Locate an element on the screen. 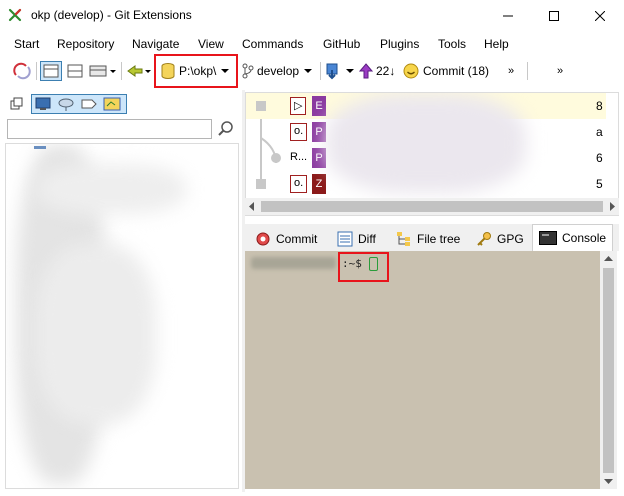 This screenshot has width=624, height=496. menu-view: View is located at coordinates (211, 44).